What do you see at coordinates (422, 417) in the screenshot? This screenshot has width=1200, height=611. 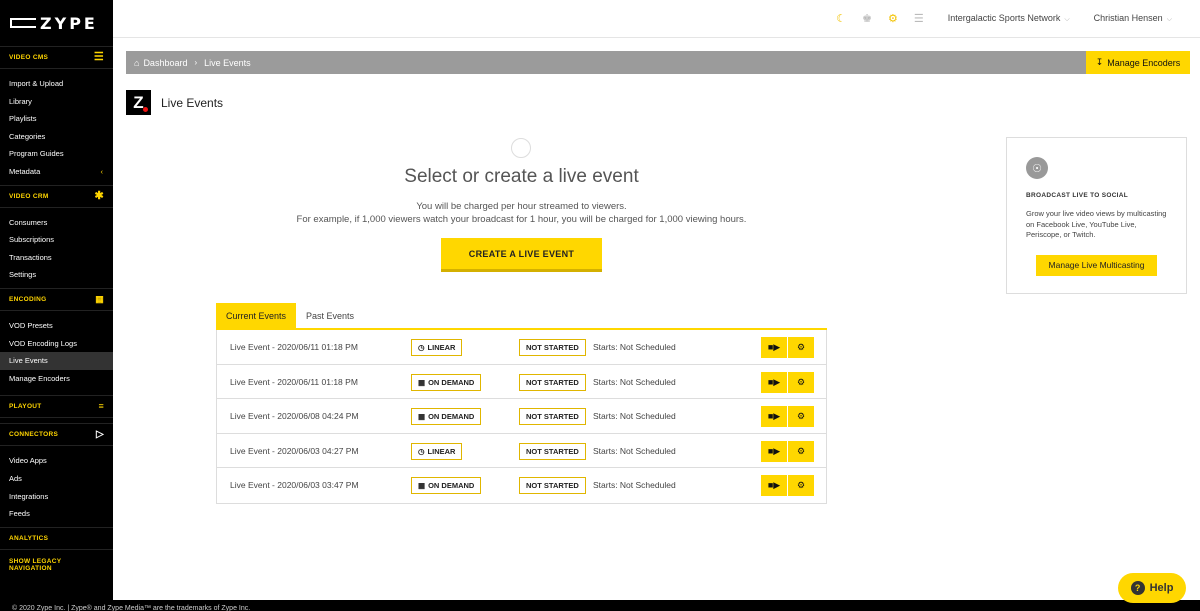 I see `calendar-icon: ▦` at bounding box center [422, 417].